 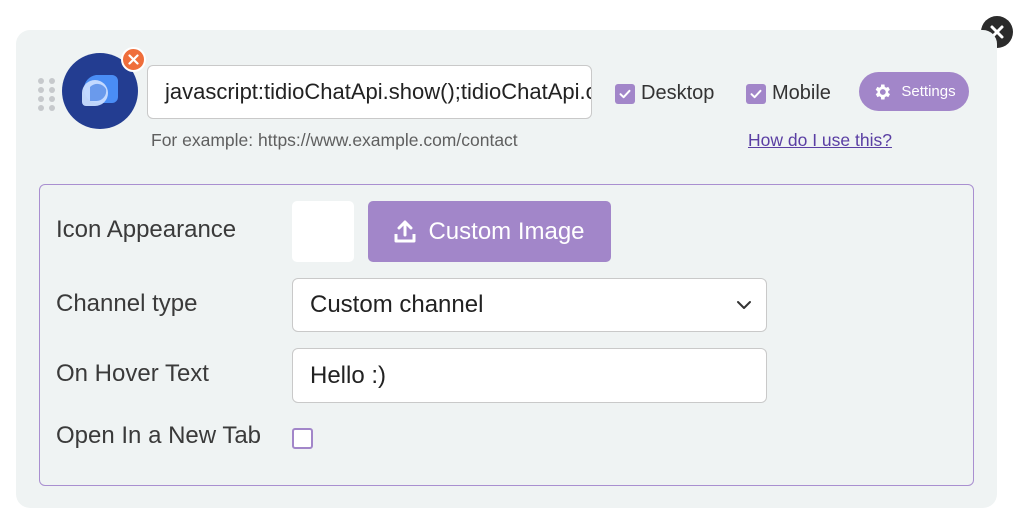 I want to click on mobile-label: Mobile, so click(x=801, y=93).